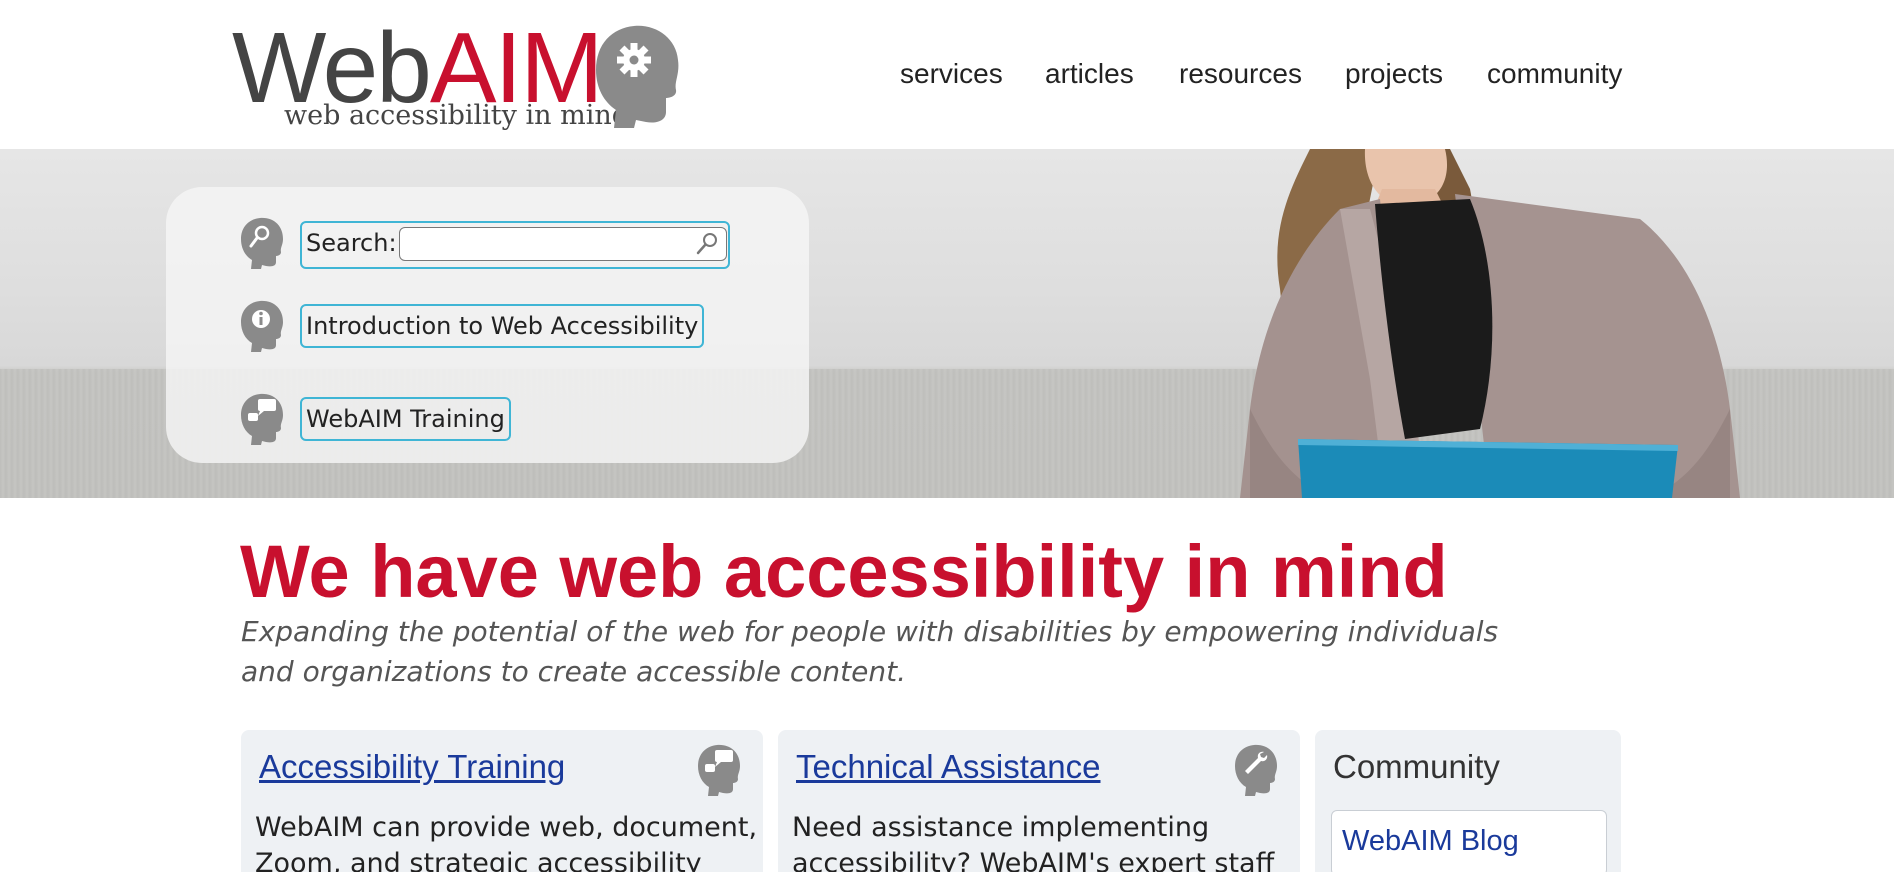 This screenshot has height=872, width=1894. I want to click on page-headline: We have web accessibility in mind, so click(844, 571).